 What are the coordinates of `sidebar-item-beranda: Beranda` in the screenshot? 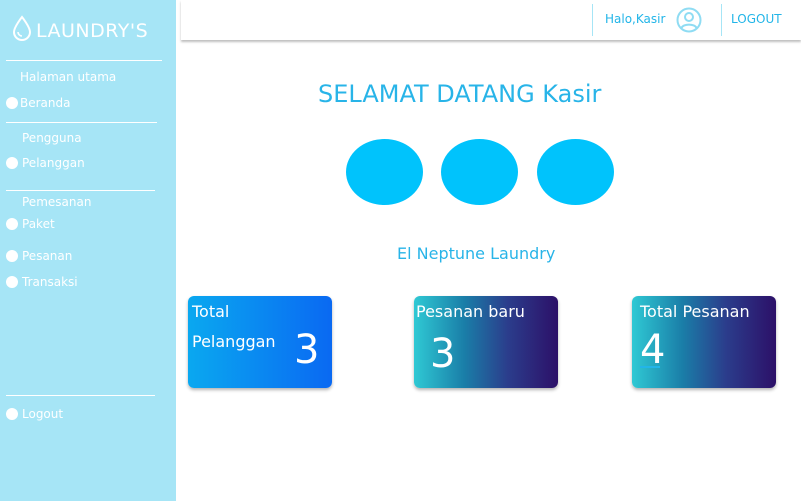 It's located at (38, 103).